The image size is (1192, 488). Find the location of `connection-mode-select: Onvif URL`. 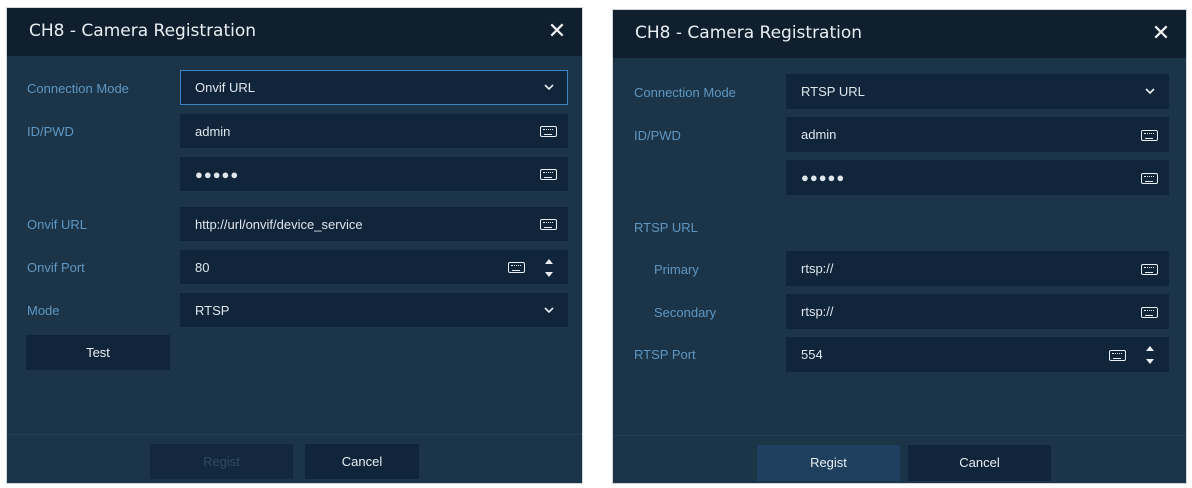

connection-mode-select: Onvif URL is located at coordinates (374, 87).